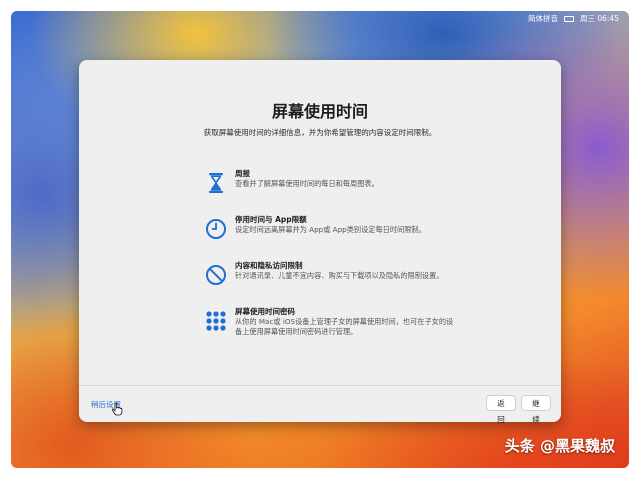 The height and width of the screenshot is (480, 640). What do you see at coordinates (569, 18) in the screenshot?
I see `keyboard-icon` at bounding box center [569, 18].